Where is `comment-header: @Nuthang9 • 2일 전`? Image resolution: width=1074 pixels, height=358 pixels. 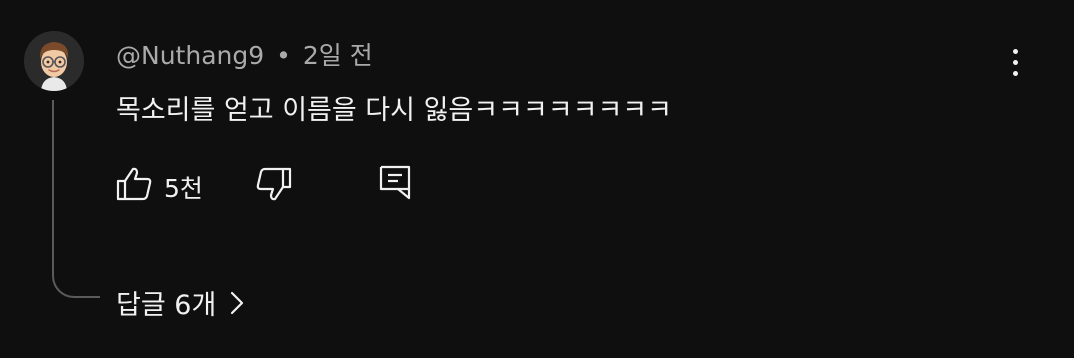
comment-header: @Nuthang9 • 2일 전 is located at coordinates (244, 54).